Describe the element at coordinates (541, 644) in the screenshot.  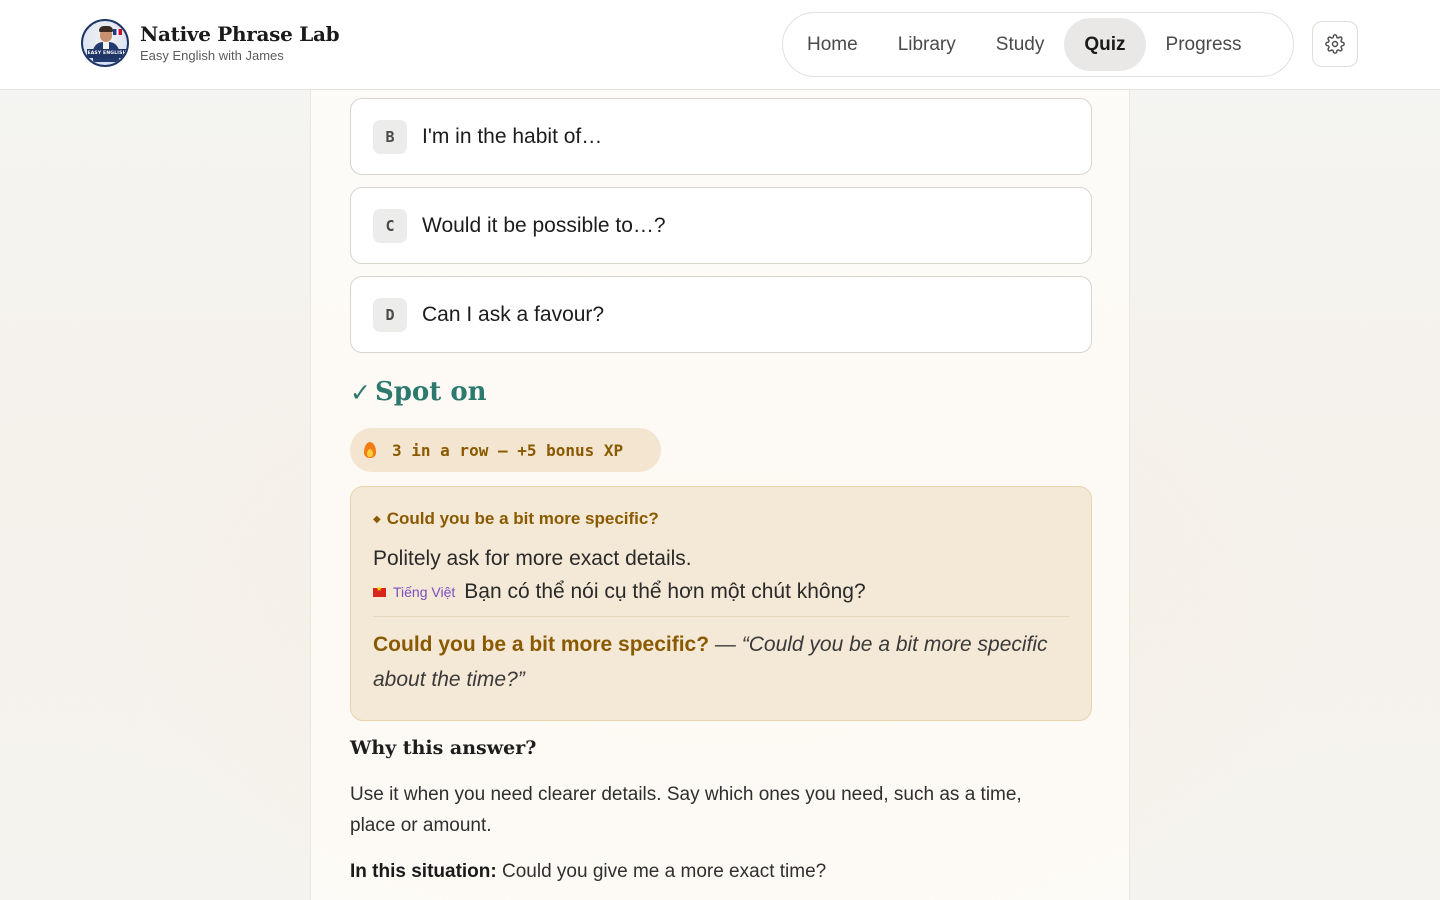
I see `example-phrase: Could you be a bit more specific?` at that location.